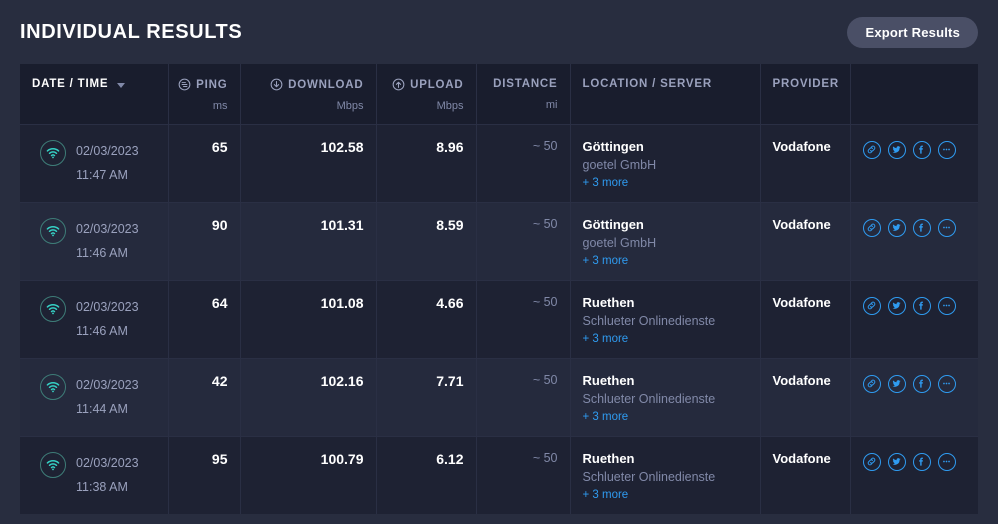  What do you see at coordinates (102, 487) in the screenshot?
I see `result-time: 11:38 AM` at bounding box center [102, 487].